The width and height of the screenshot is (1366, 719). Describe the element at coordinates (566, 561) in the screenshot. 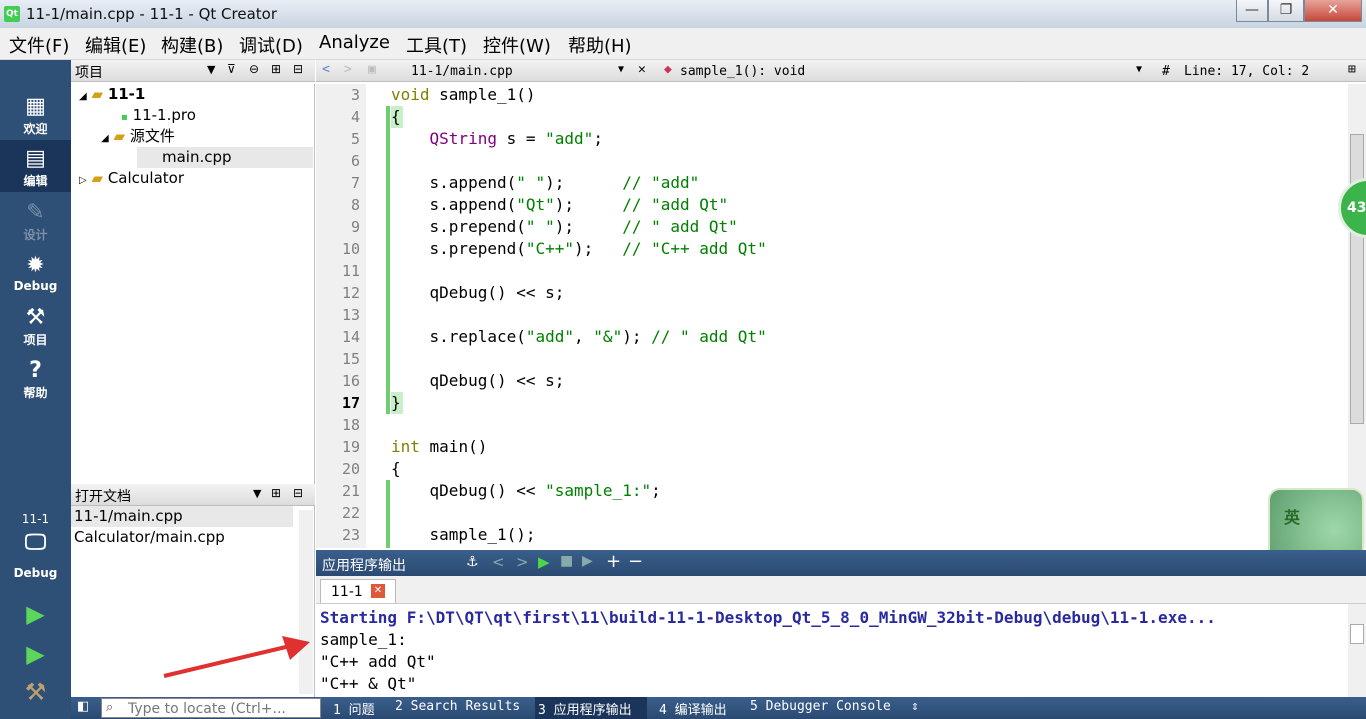

I see `stop-icon: ■` at that location.